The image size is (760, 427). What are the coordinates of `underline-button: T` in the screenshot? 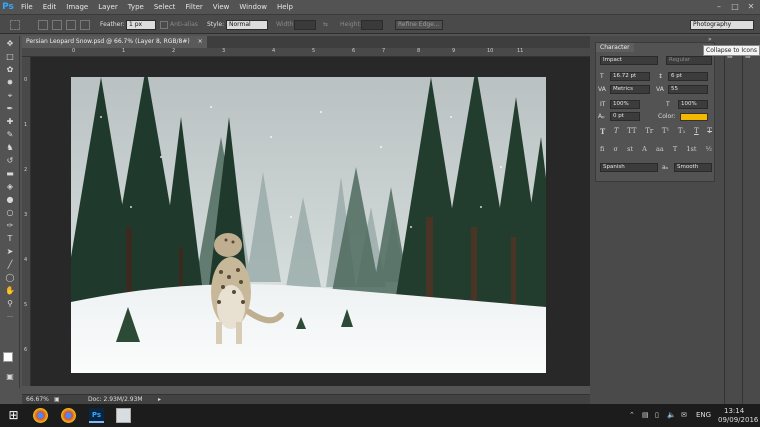 It's located at (696, 131).